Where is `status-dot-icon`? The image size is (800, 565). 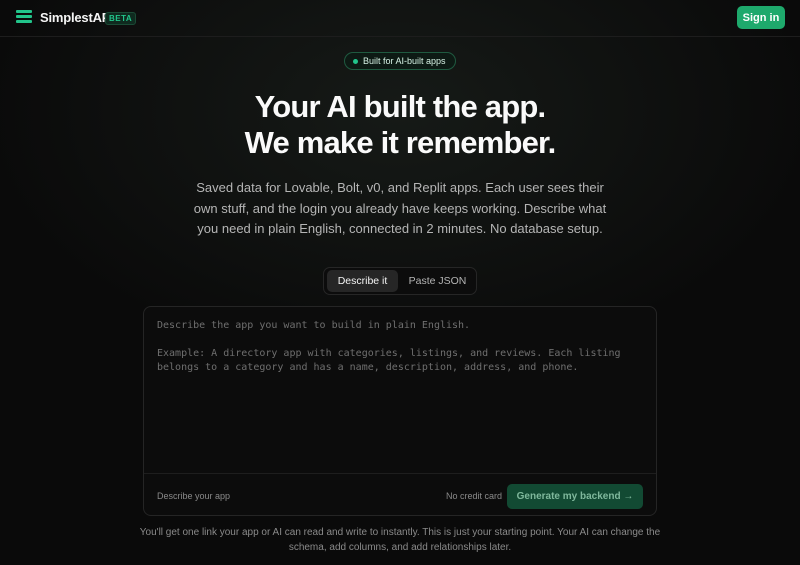
status-dot-icon is located at coordinates (355, 61).